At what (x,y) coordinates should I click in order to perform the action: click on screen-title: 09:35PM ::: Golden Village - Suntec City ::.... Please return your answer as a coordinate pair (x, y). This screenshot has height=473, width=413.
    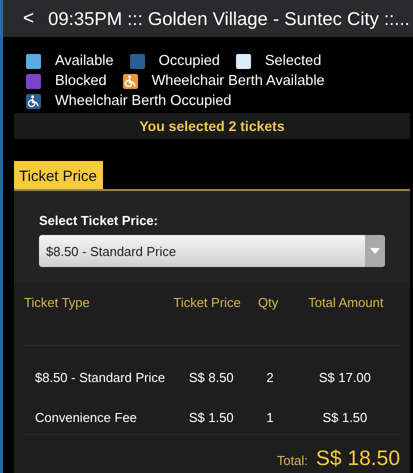
    Looking at the image, I should click on (229, 19).